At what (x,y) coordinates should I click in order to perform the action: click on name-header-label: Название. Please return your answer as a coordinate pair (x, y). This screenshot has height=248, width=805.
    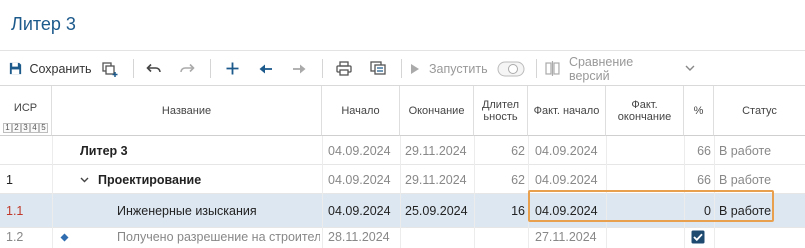
    Looking at the image, I should click on (186, 110).